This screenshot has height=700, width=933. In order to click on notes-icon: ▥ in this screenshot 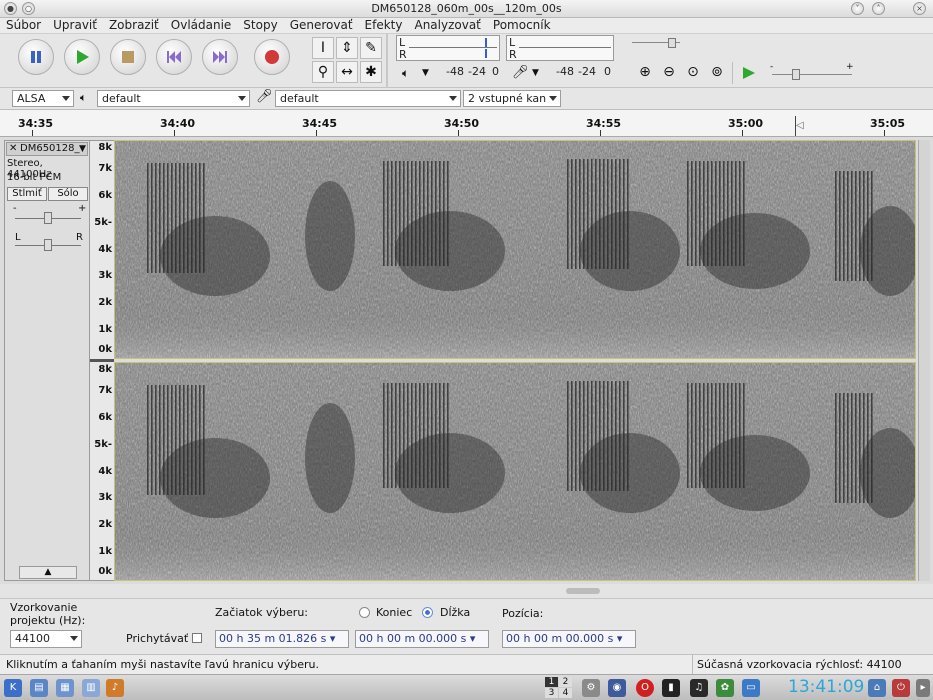, I will do `click(91, 688)`.